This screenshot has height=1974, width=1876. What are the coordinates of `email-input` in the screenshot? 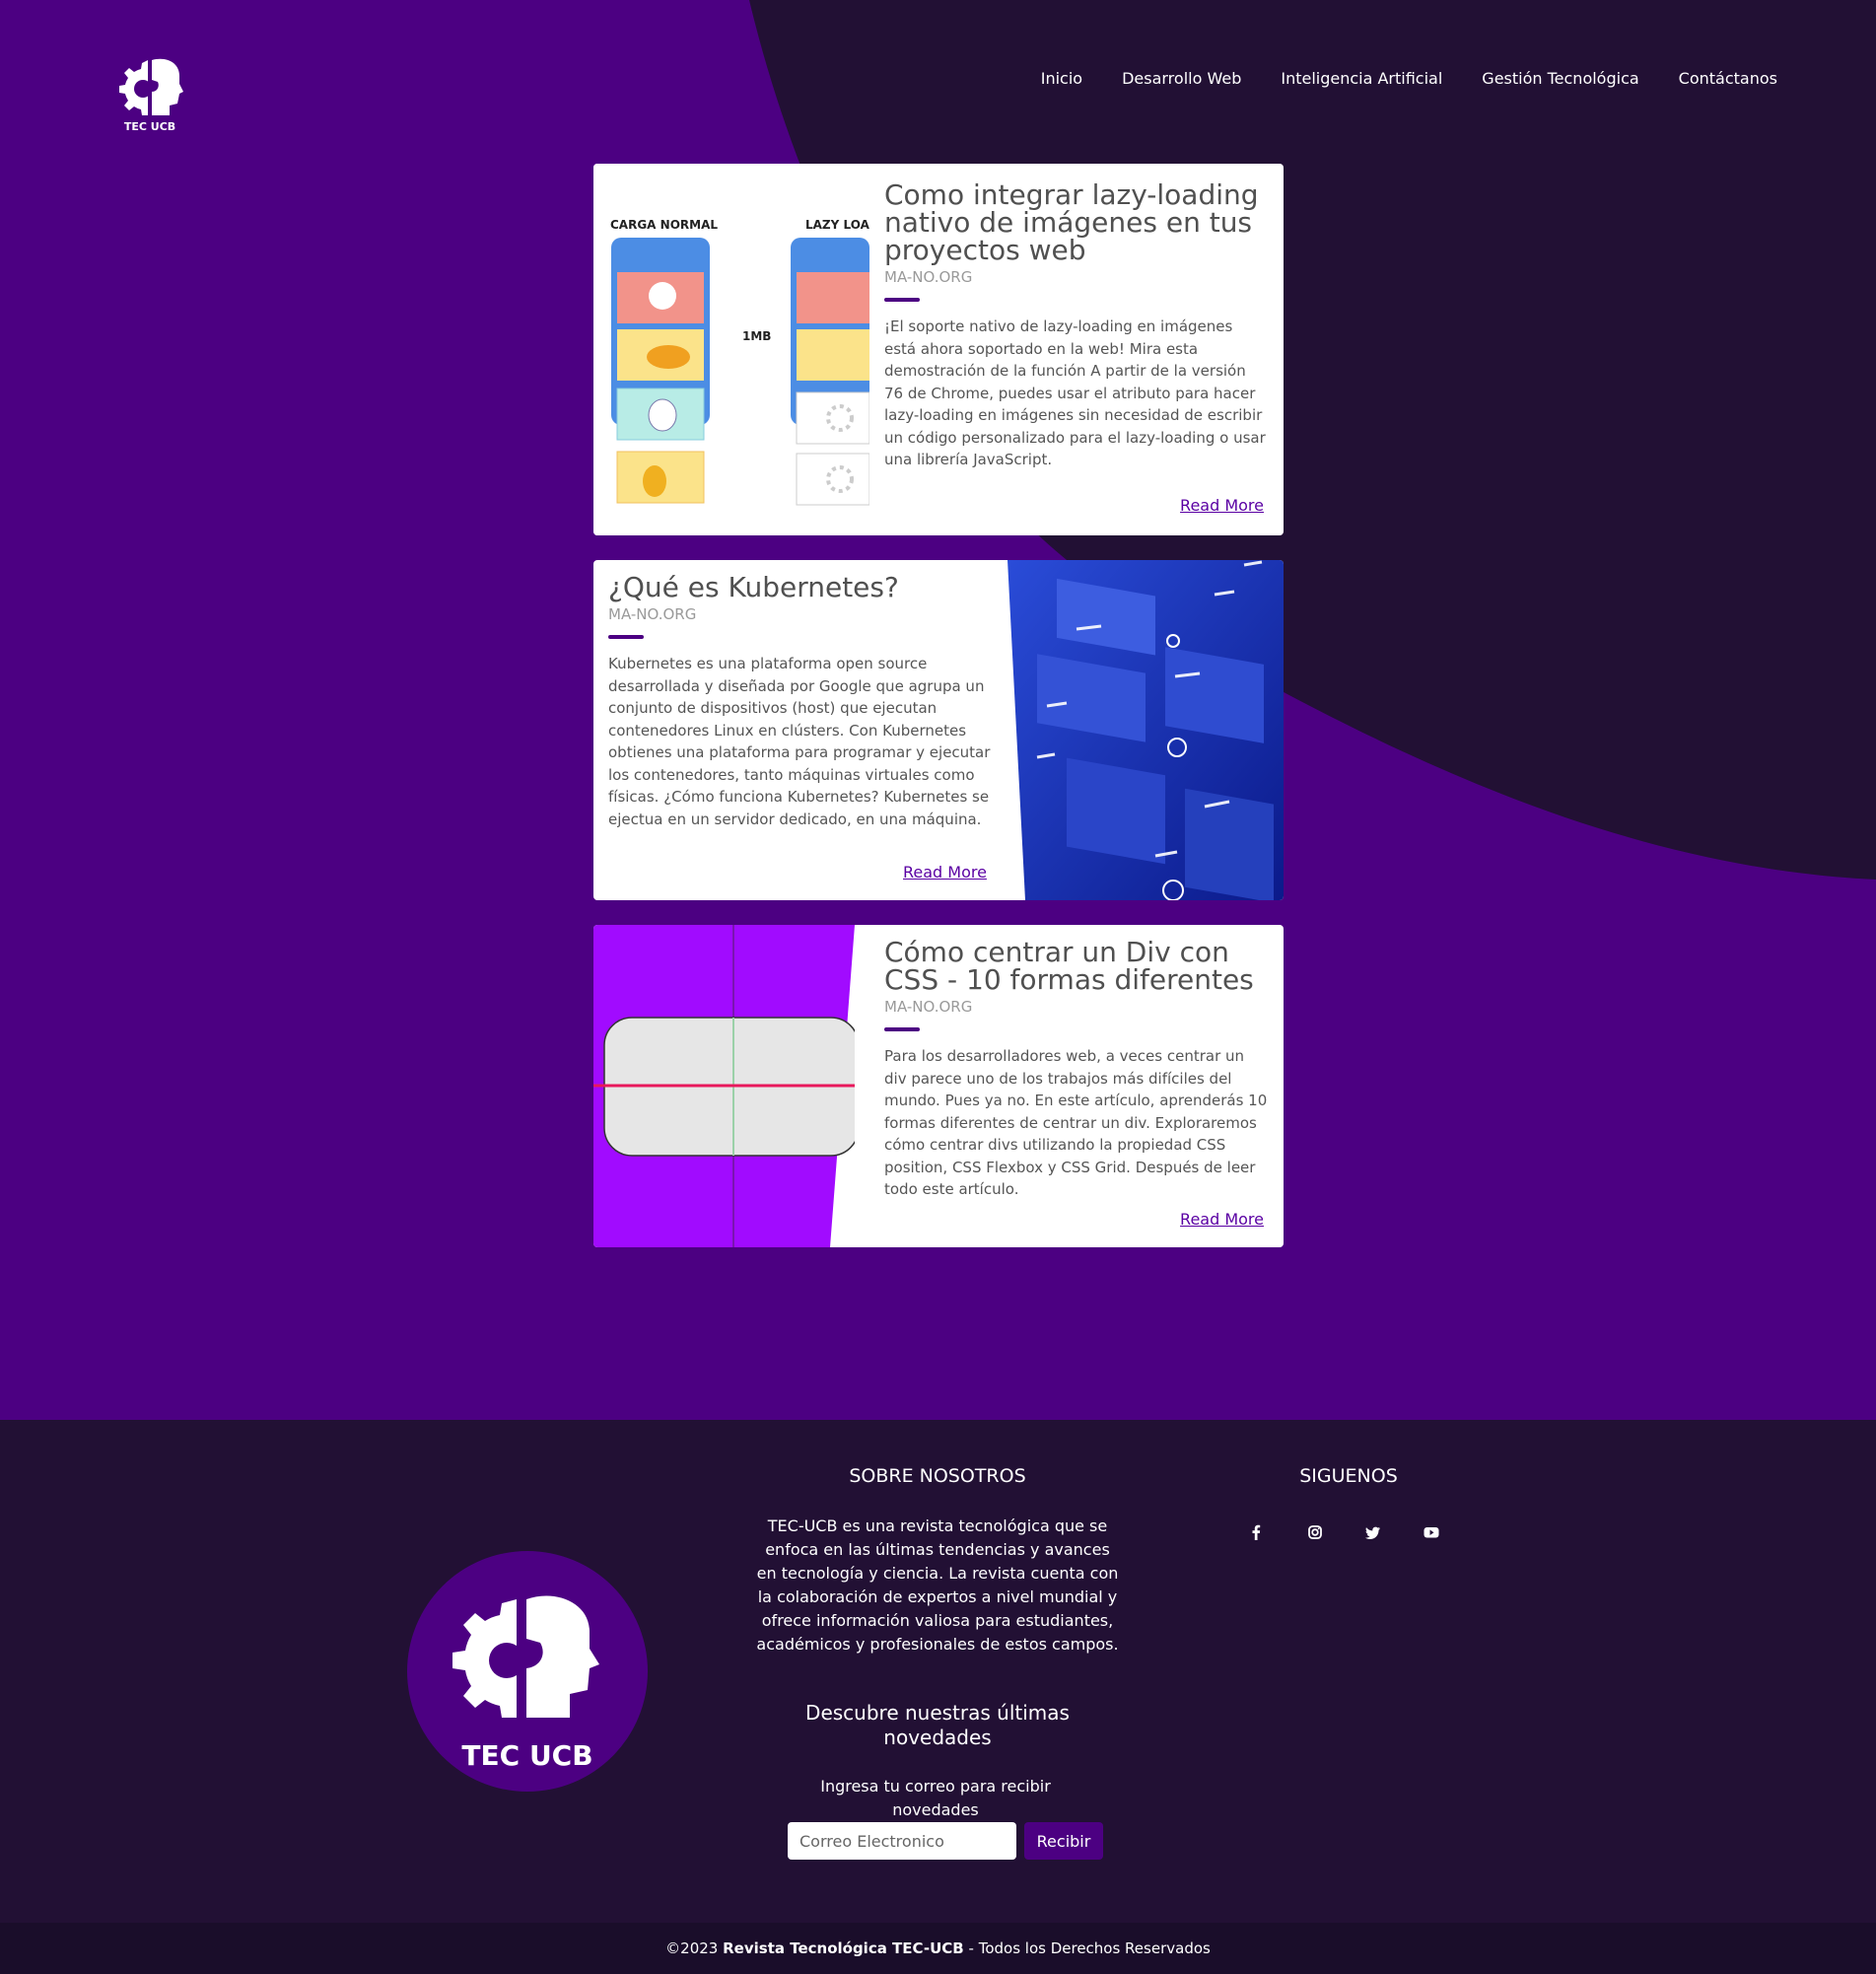 It's located at (902, 1841).